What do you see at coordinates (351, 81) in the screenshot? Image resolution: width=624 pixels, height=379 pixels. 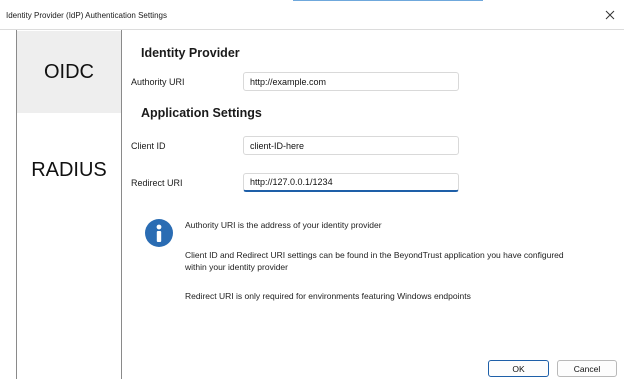 I see `authority-uri-input` at bounding box center [351, 81].